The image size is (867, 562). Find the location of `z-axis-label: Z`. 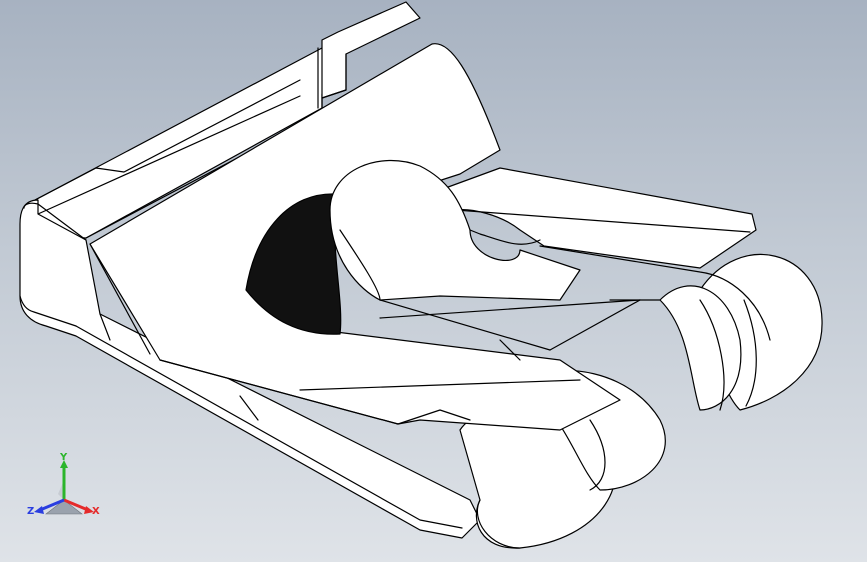

z-axis-label: Z is located at coordinates (30, 511).